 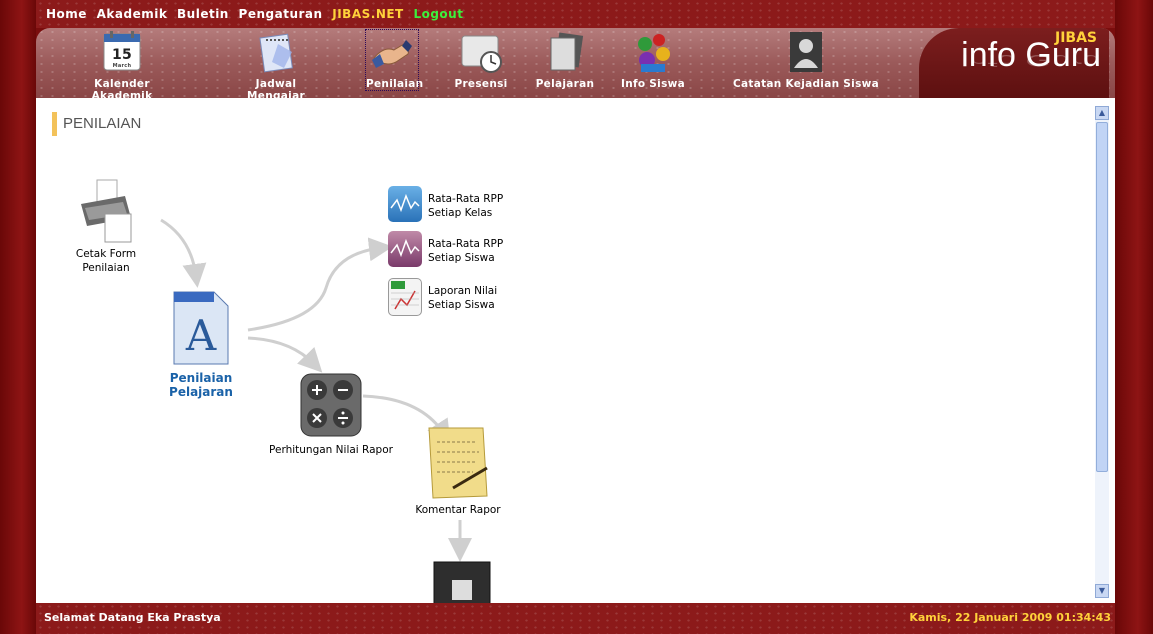 What do you see at coordinates (653, 84) in the screenshot?
I see `toolbar-label: Info Siswa` at bounding box center [653, 84].